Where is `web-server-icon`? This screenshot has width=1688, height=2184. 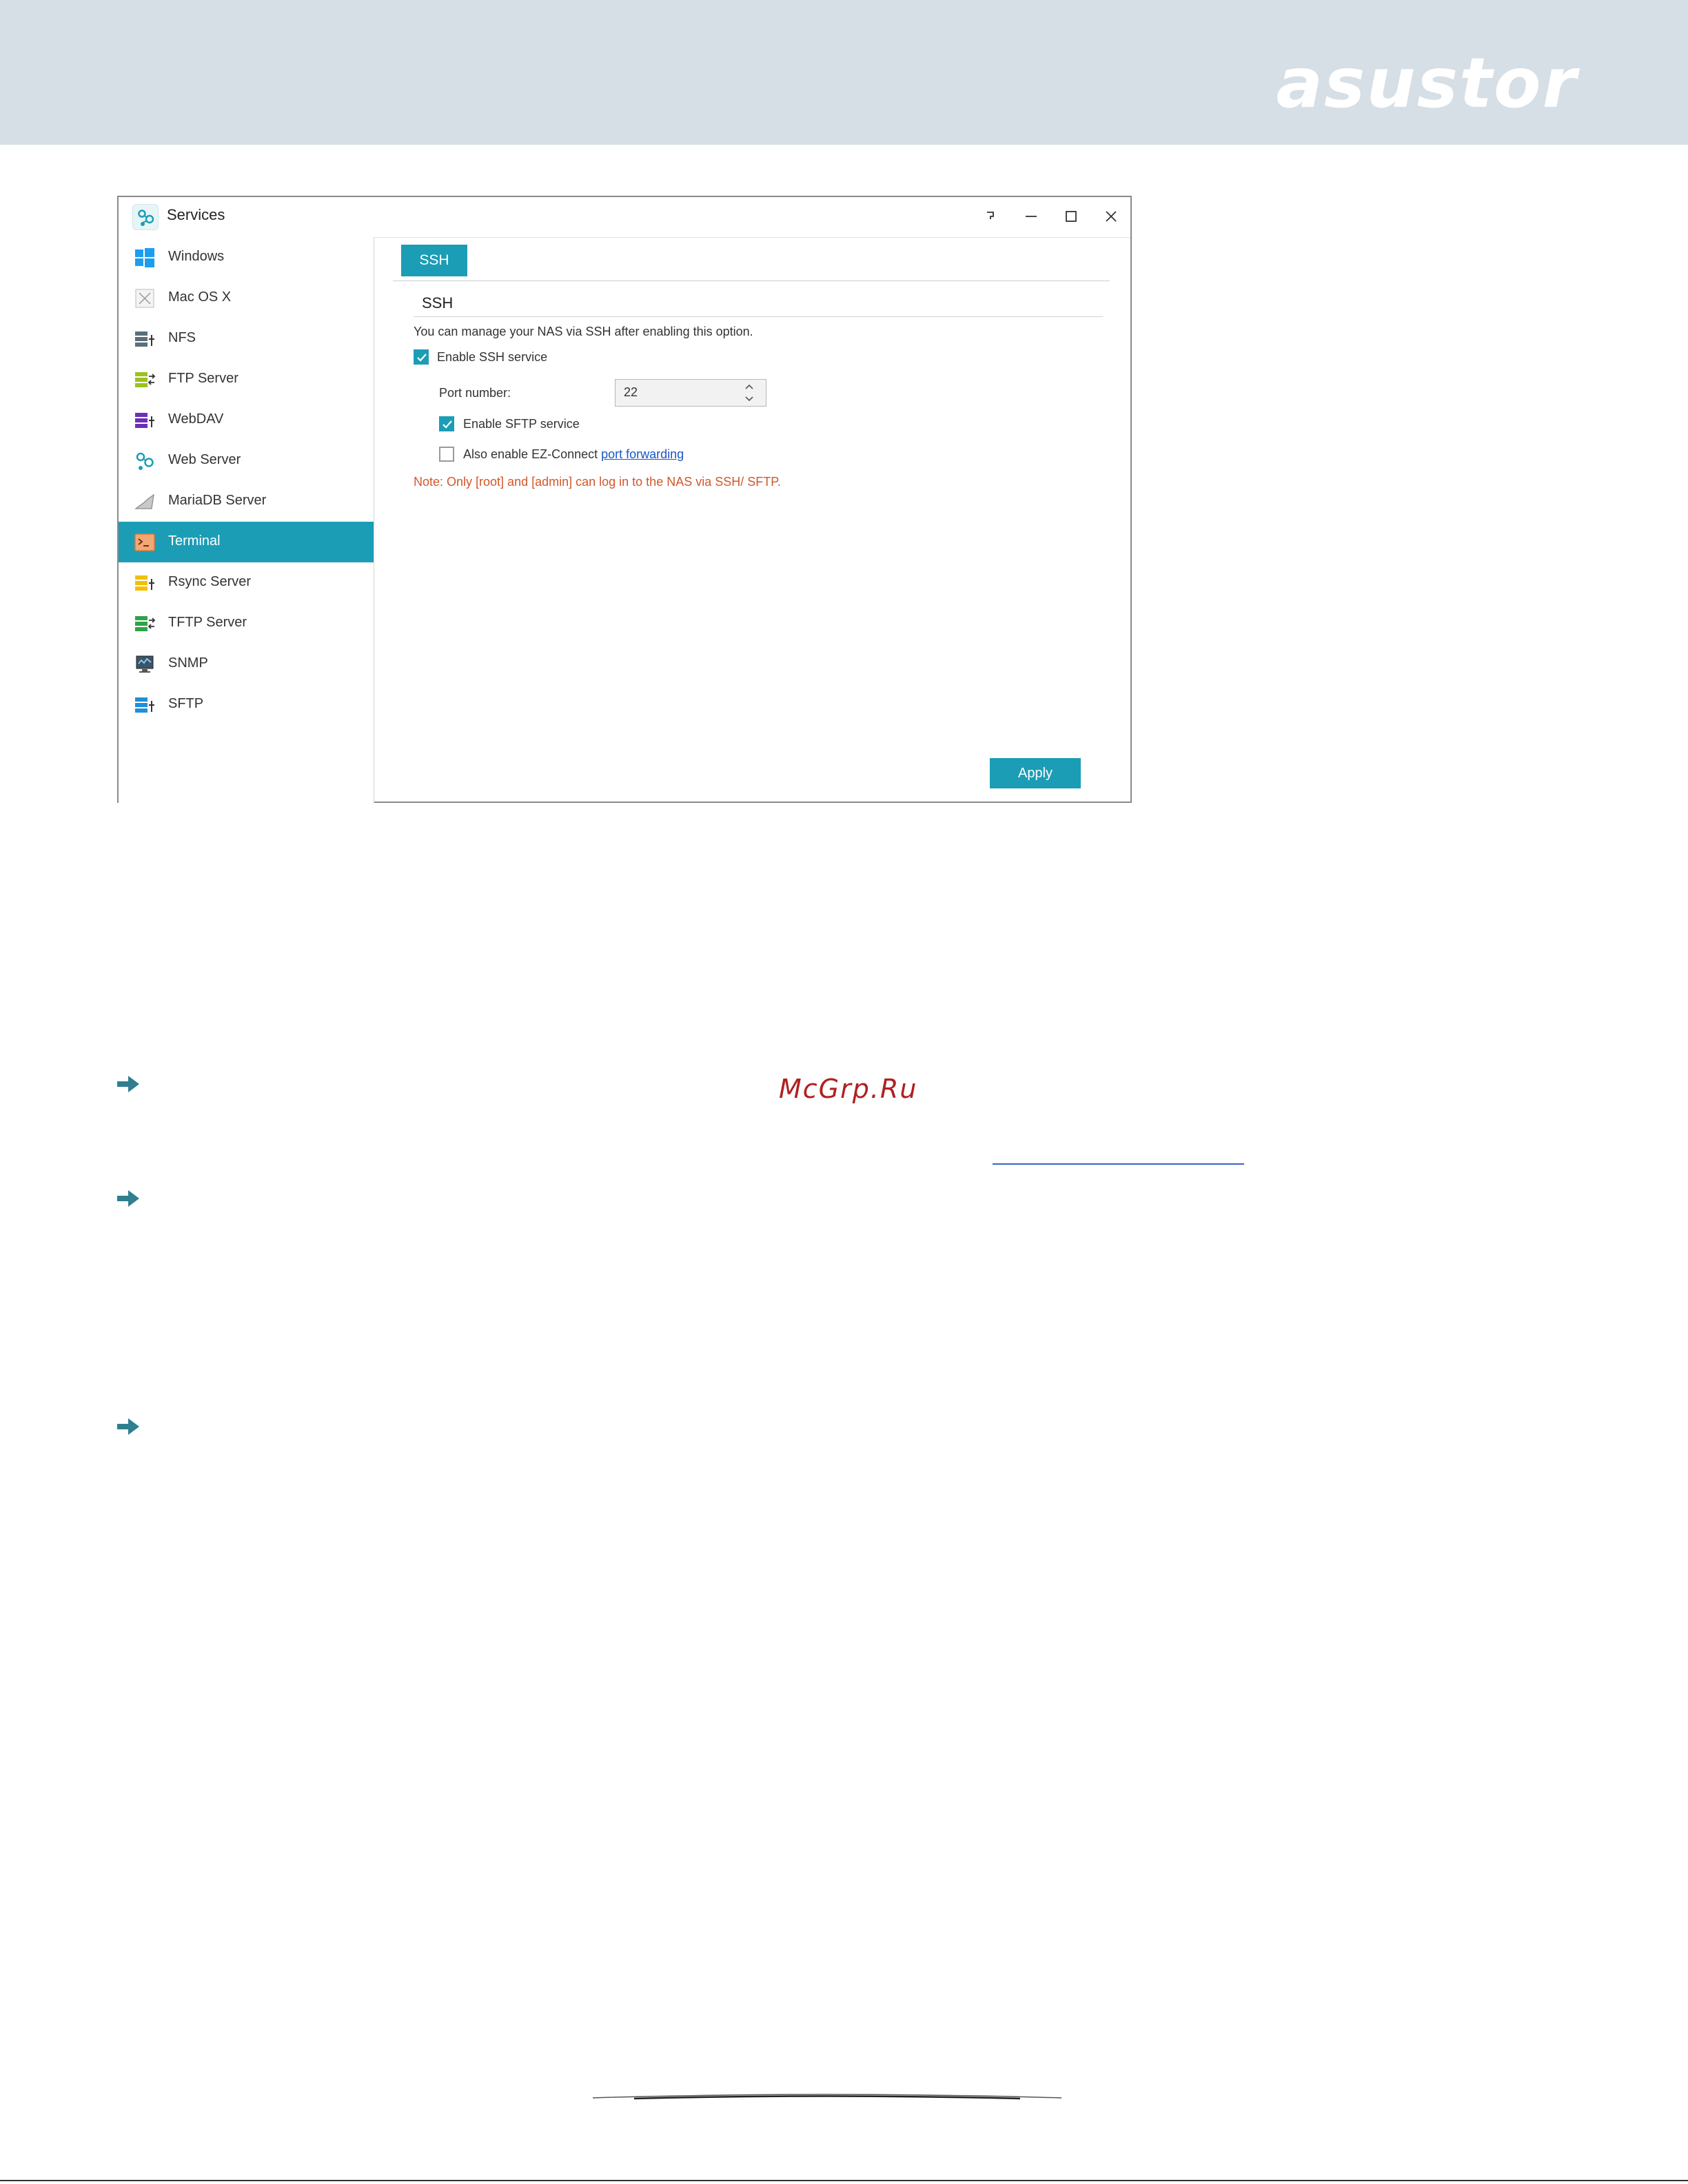 web-server-icon is located at coordinates (145, 461).